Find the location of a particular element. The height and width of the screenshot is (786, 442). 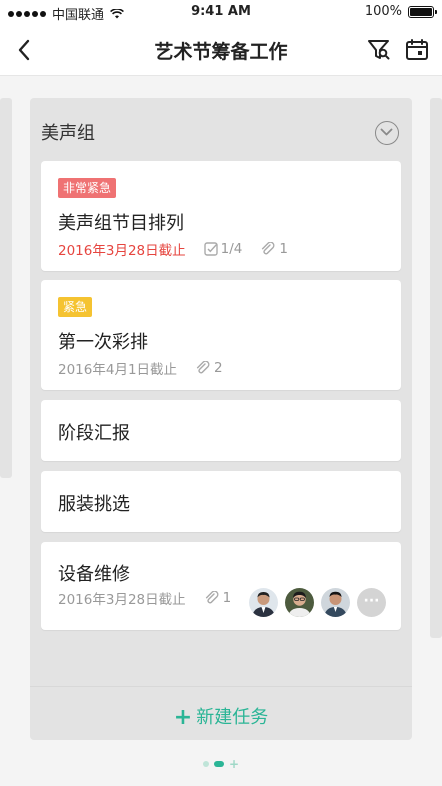

task-card: 阶段汇报 is located at coordinates (221, 430).